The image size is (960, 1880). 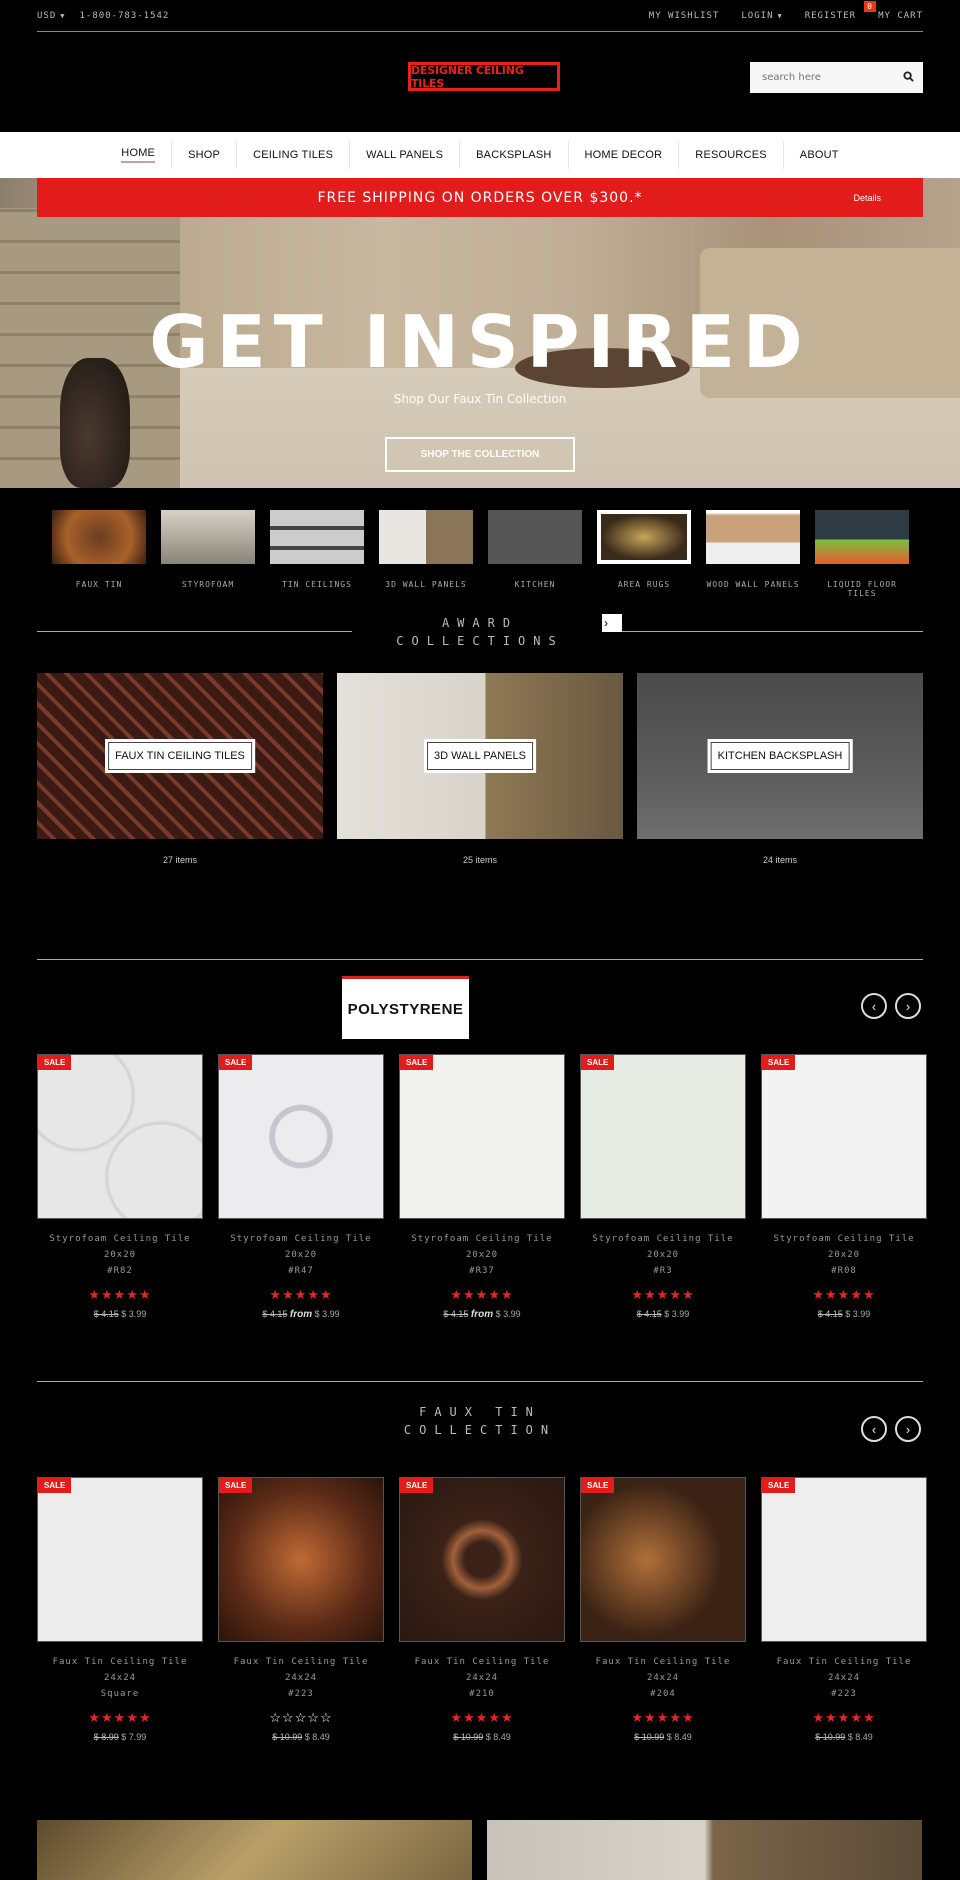 I want to click on login-dropdown: LOGIN ▼, so click(x=761, y=16).